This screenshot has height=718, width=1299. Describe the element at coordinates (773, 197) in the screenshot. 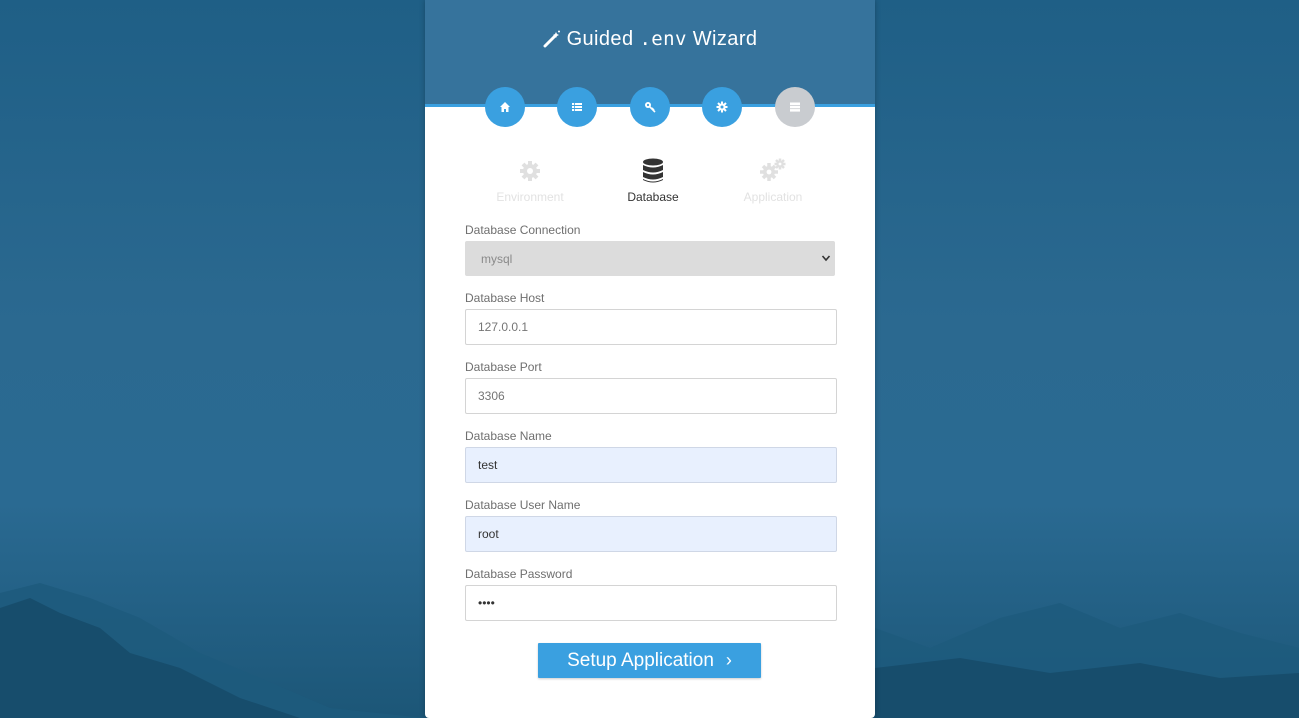

I see `tab-application-label: Application` at that location.